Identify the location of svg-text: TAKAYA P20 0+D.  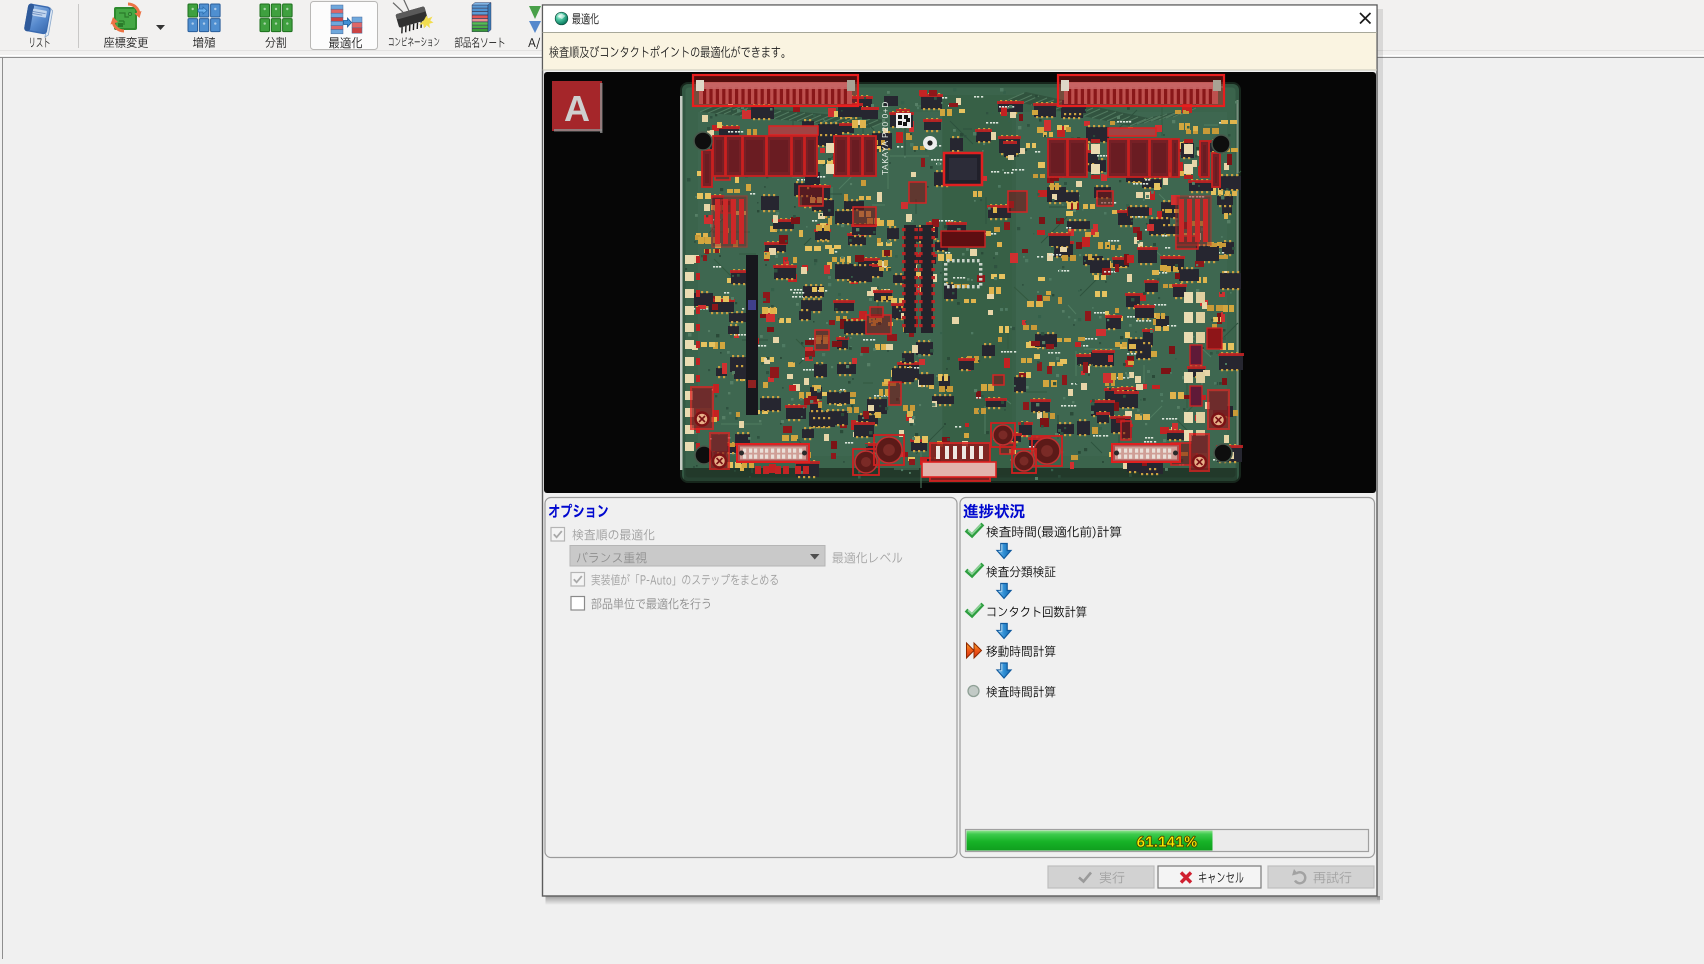
(885, 138).